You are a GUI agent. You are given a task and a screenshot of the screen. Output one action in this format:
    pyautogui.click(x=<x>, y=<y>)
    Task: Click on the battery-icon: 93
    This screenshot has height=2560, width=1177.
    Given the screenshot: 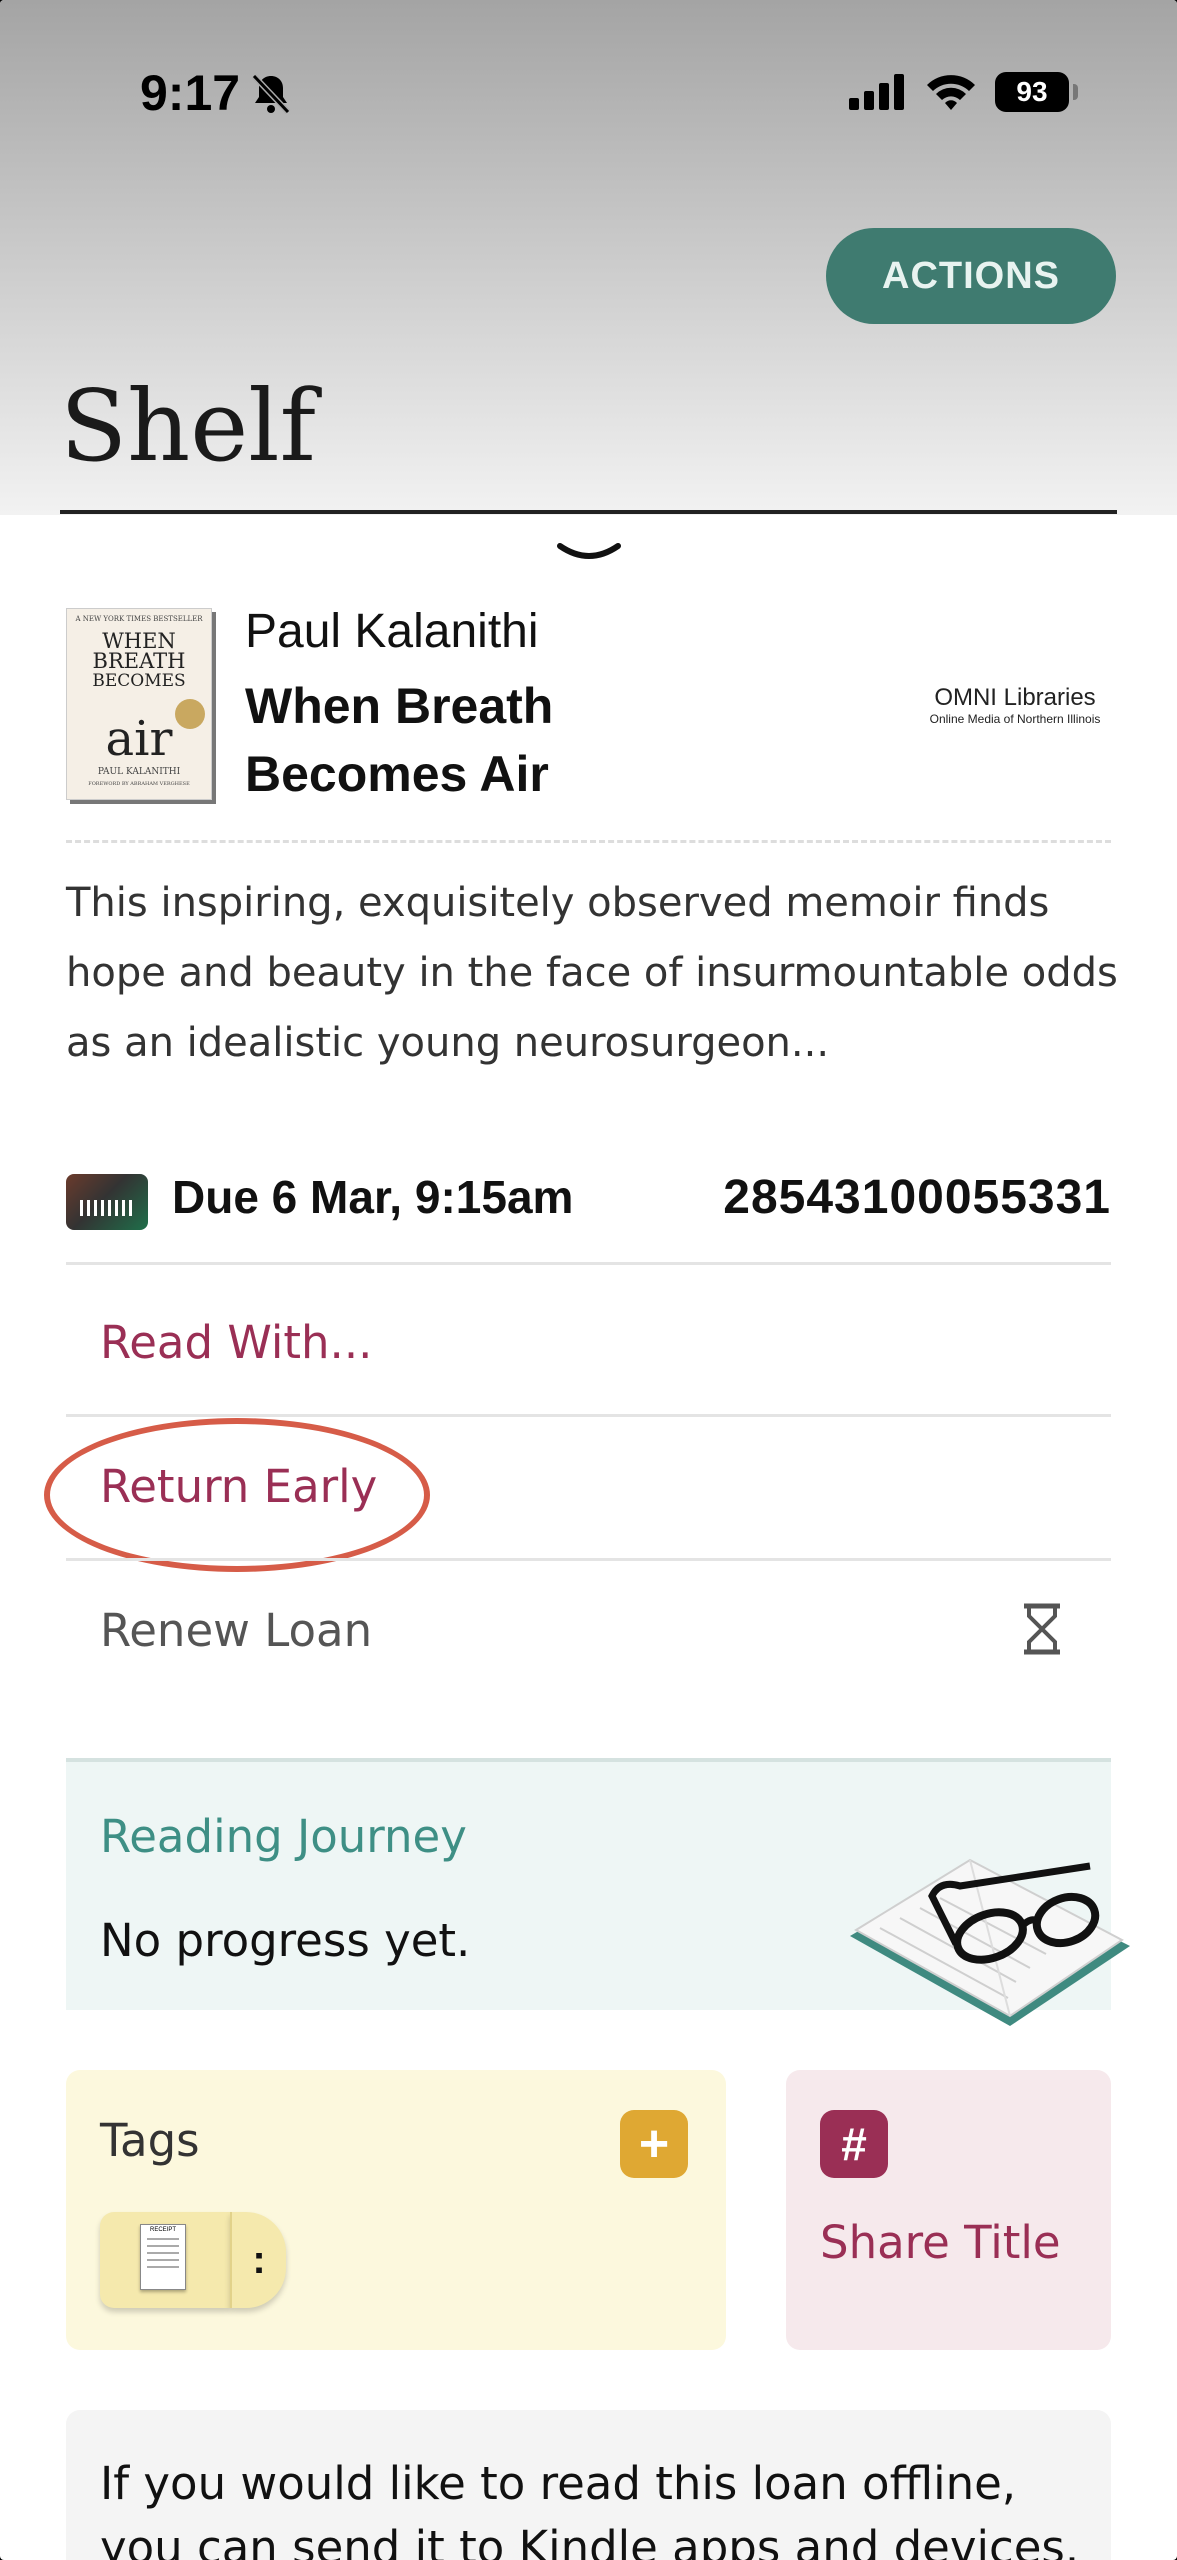 What is the action you would take?
    pyautogui.click(x=1036, y=92)
    